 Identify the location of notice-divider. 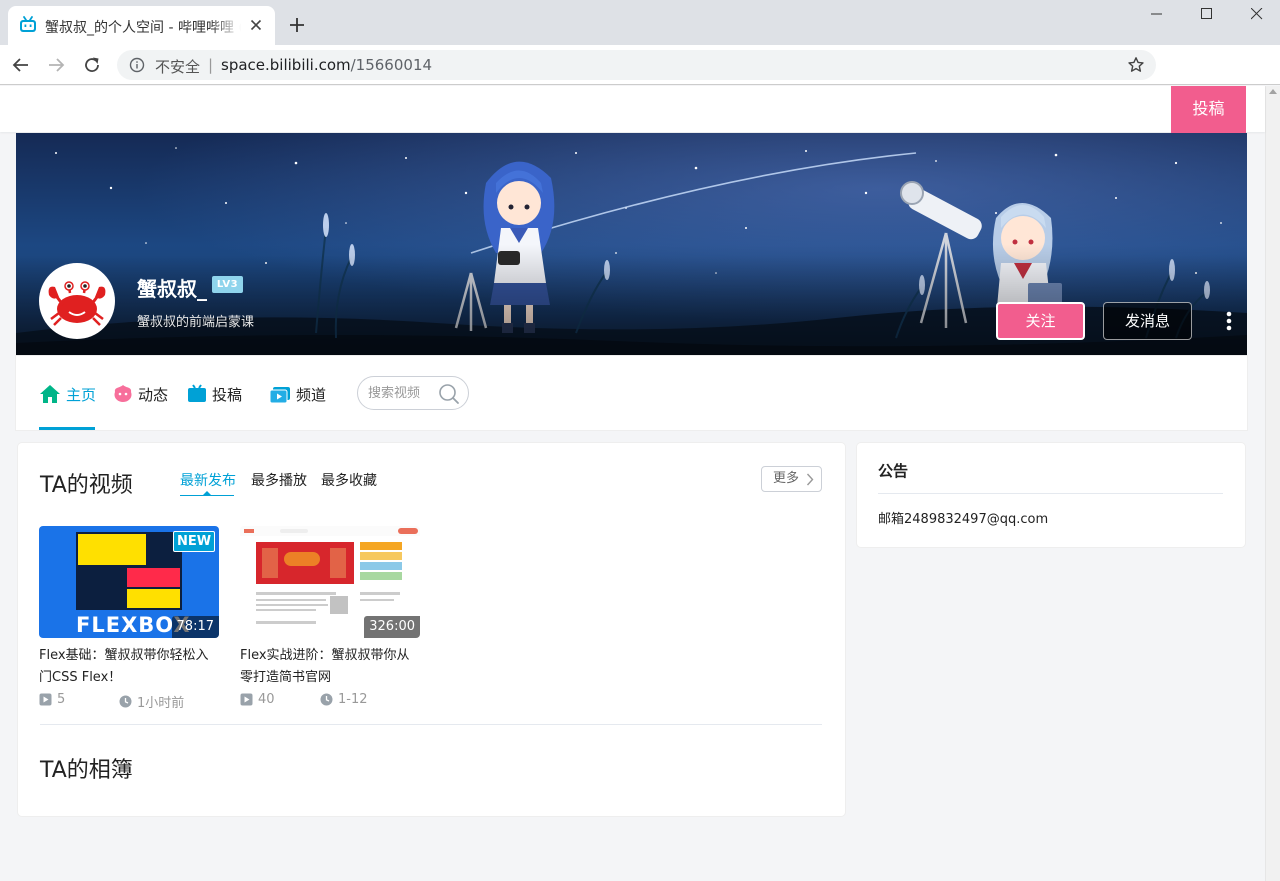
(1050, 493).